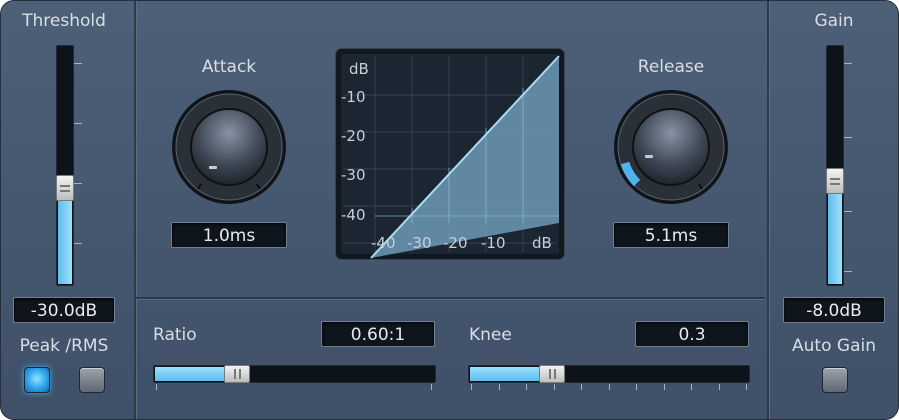  I want to click on graph-y-tick: -30, so click(353, 175).